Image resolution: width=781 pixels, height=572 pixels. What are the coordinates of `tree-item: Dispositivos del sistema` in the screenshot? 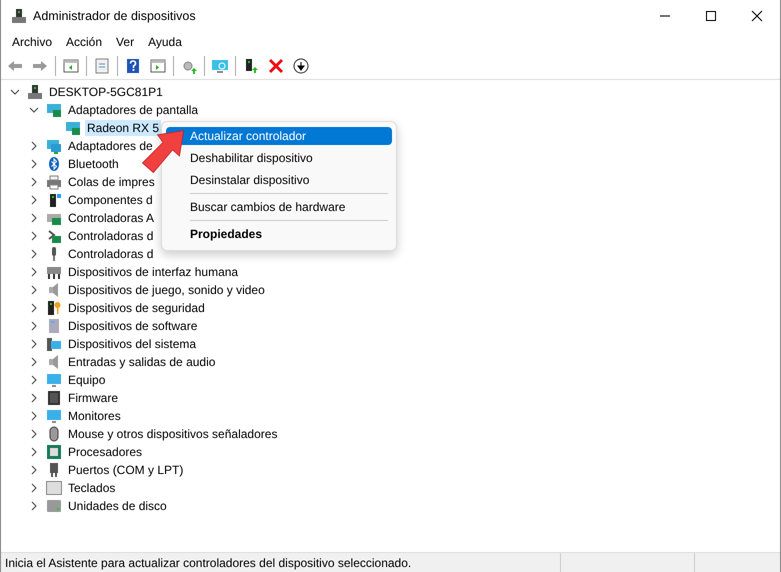 It's located at (132, 344).